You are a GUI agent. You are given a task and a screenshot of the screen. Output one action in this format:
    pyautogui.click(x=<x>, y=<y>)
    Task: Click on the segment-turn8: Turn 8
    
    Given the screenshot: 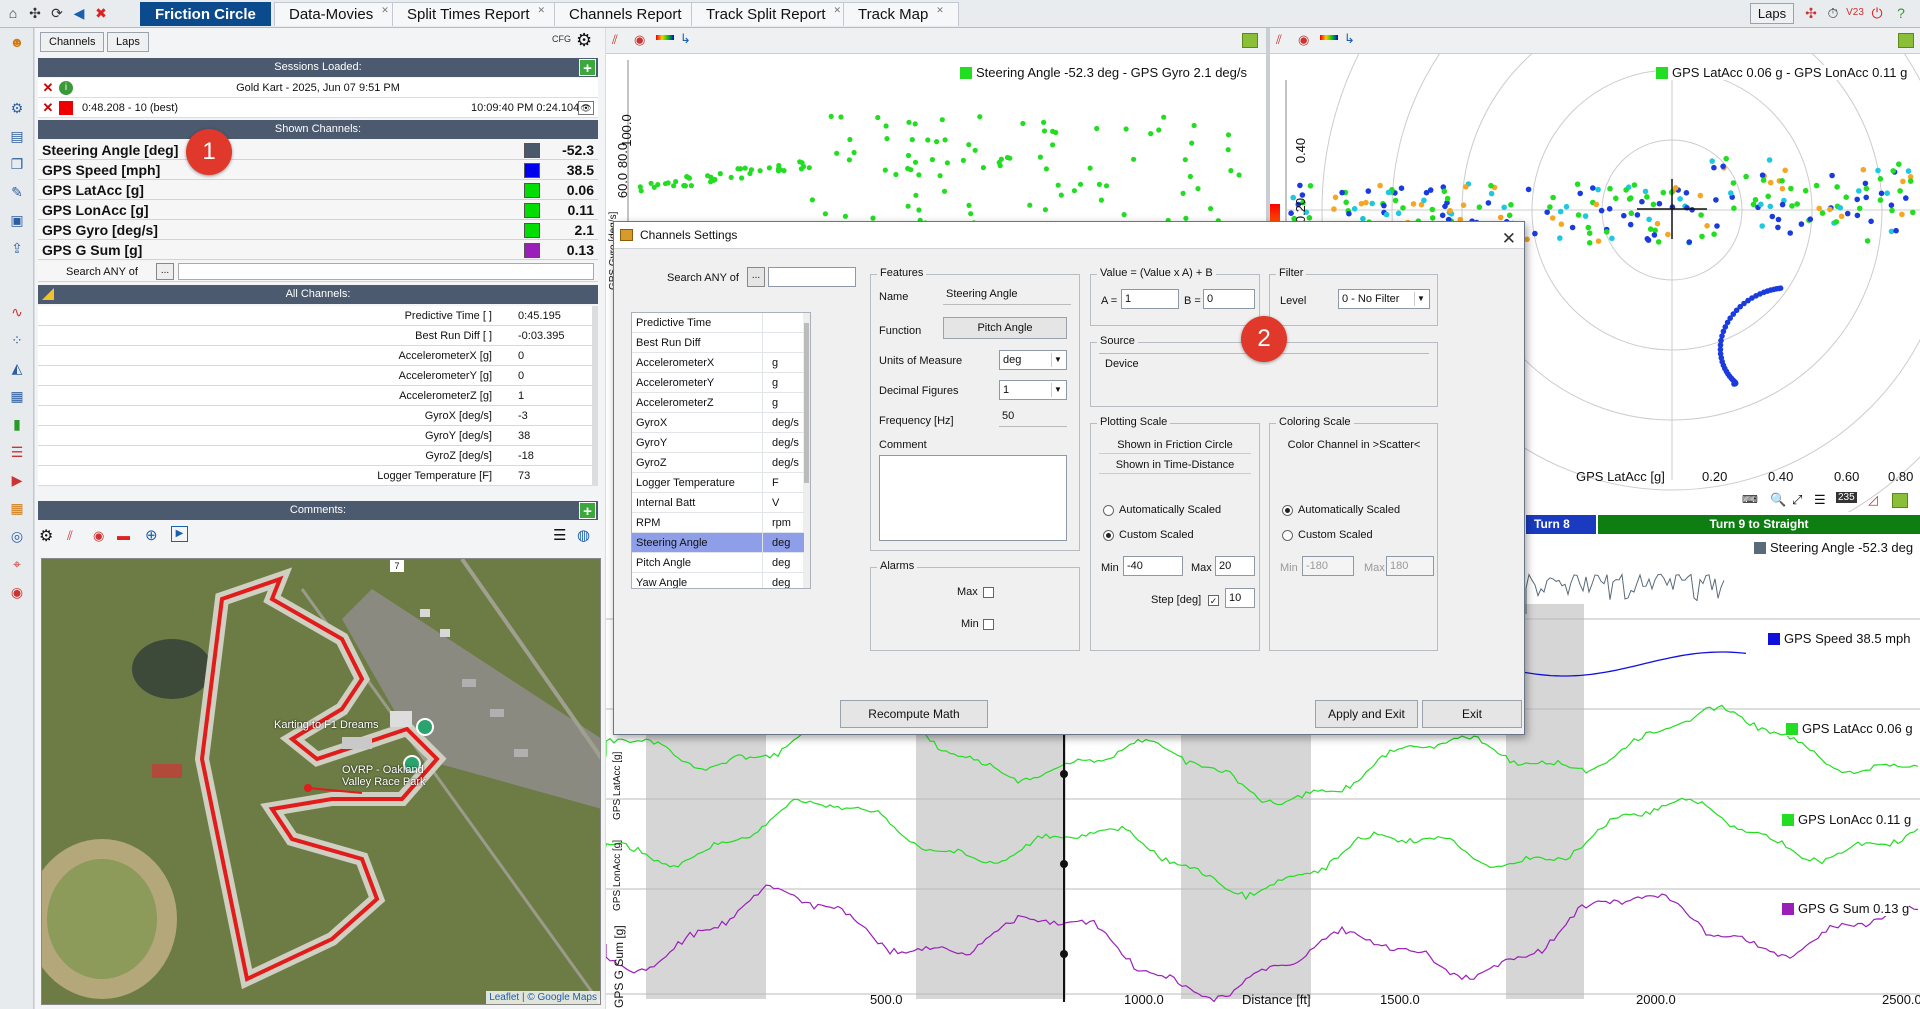 What is the action you would take?
    pyautogui.click(x=1561, y=524)
    